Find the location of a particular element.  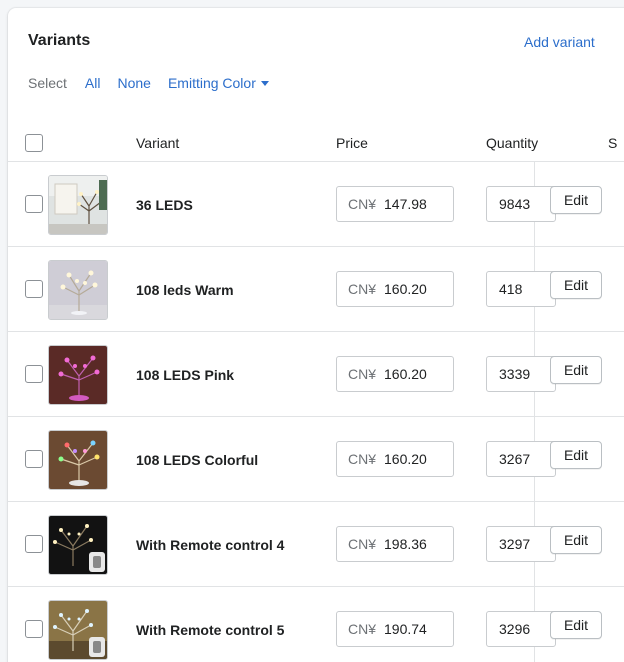

variant-name: 36 LEDS is located at coordinates (164, 205).